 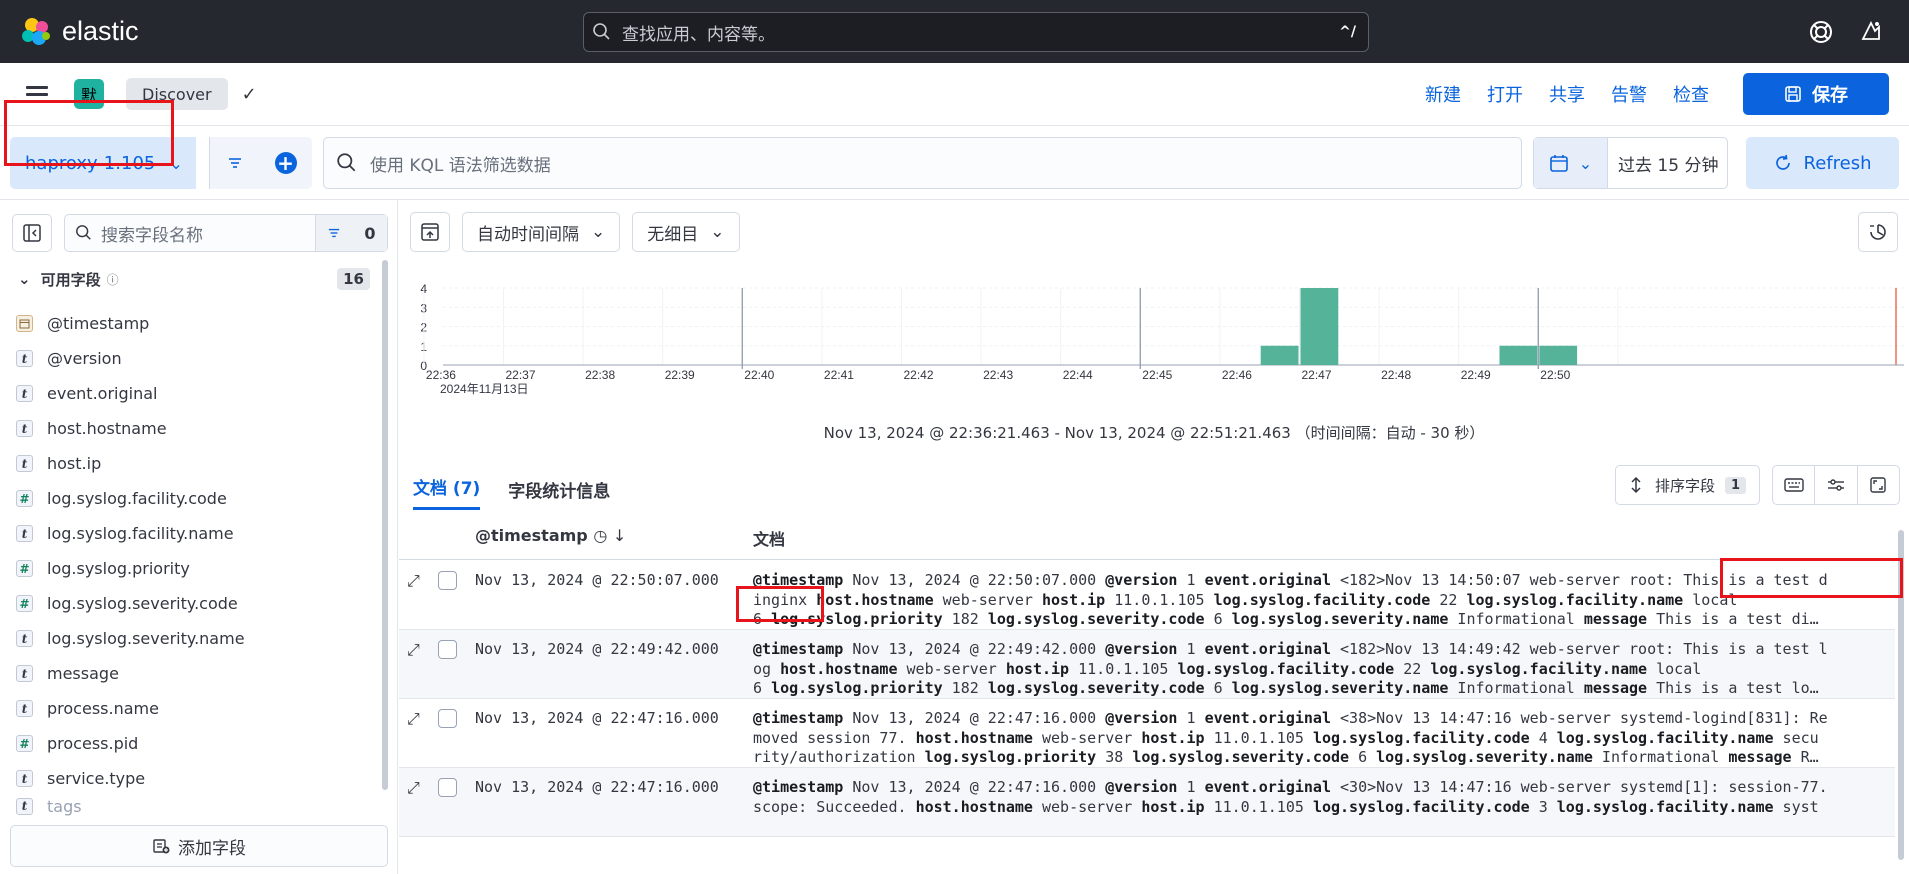 I want to click on field-item: t tags, so click(x=198, y=806).